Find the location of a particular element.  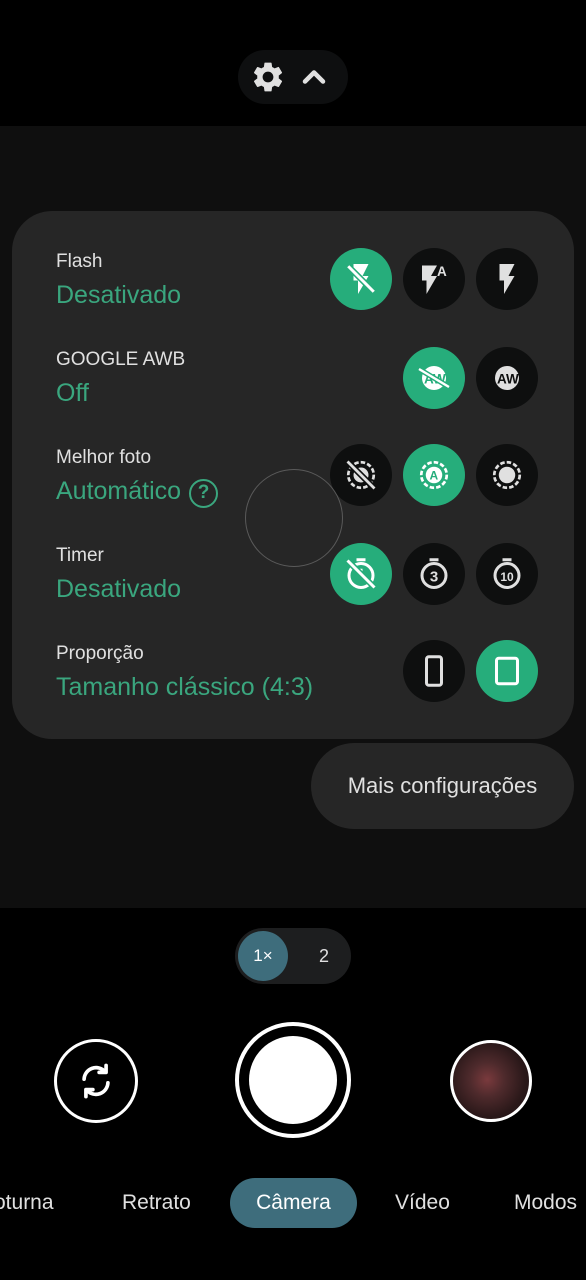

shutter-inner is located at coordinates (293, 1080).